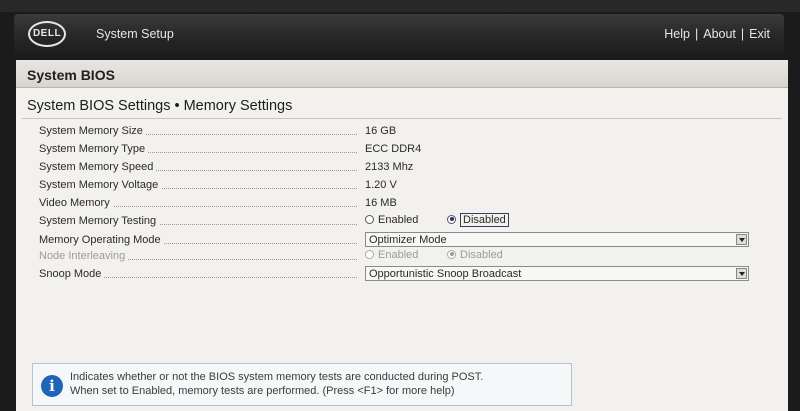 This screenshot has height=411, width=800. Describe the element at coordinates (759, 34) in the screenshot. I see `exit-link: Exit` at that location.